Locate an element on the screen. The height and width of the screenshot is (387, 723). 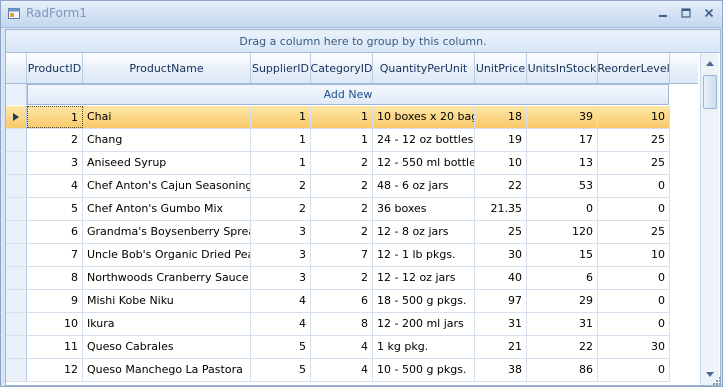
minimize-button is located at coordinates (663, 13).